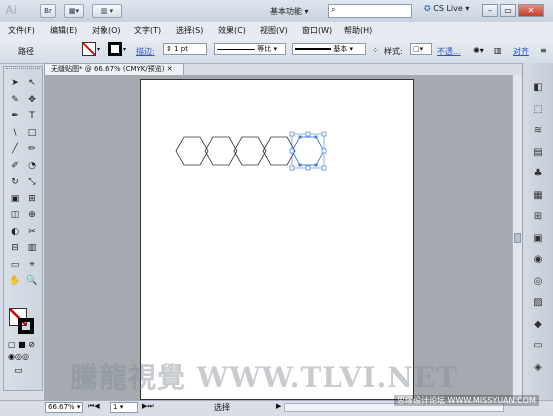 The width and height of the screenshot is (553, 416). I want to click on tools-panel: ➤ ↖ ✎ ✥ ✒ T \ □ ╱ ✏ ✐ ◔ ↻ ⤡ ▣ ⊞ ◫ ⊕ ◐ ✂ ⊟ ▥ ▭ ⌖ ✋ 🔍 ▢ ■ ⊘ ◉◎◎ ▭, so click(23, 228).